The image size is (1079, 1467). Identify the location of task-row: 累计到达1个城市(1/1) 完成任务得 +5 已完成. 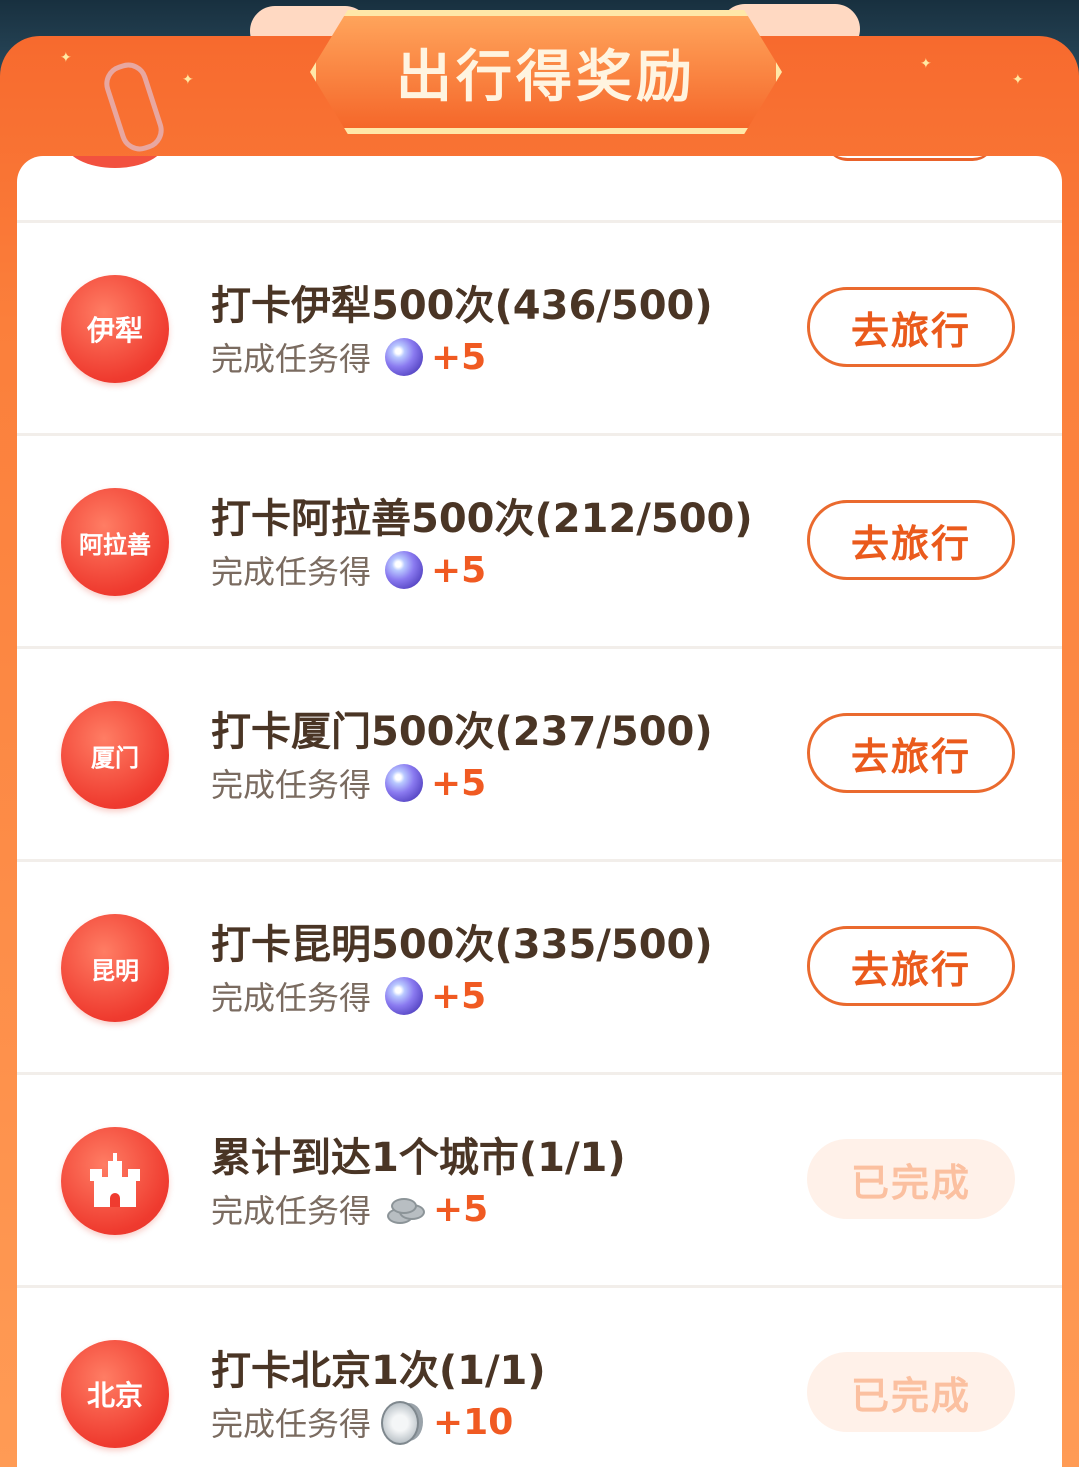
(539, 1181).